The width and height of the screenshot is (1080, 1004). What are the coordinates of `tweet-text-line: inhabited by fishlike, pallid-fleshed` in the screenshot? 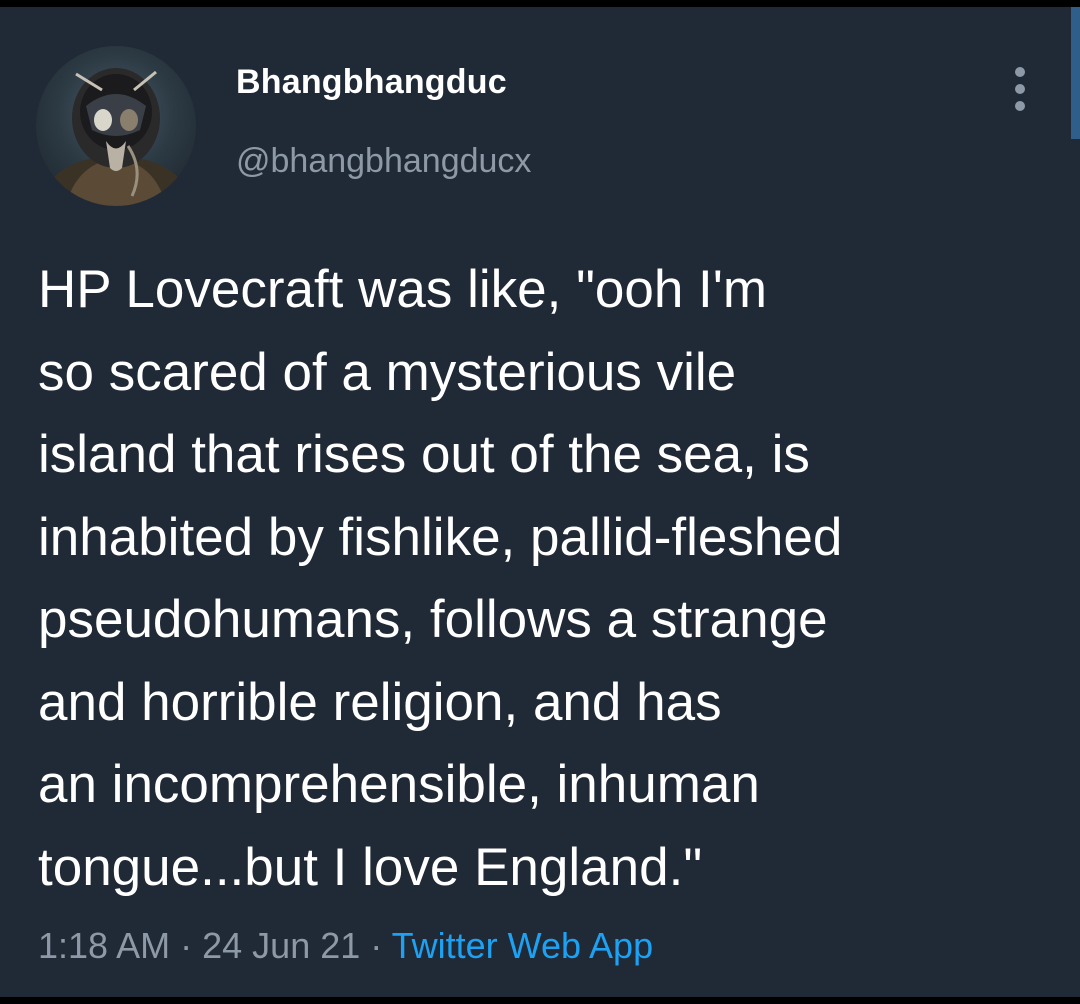 It's located at (440, 537).